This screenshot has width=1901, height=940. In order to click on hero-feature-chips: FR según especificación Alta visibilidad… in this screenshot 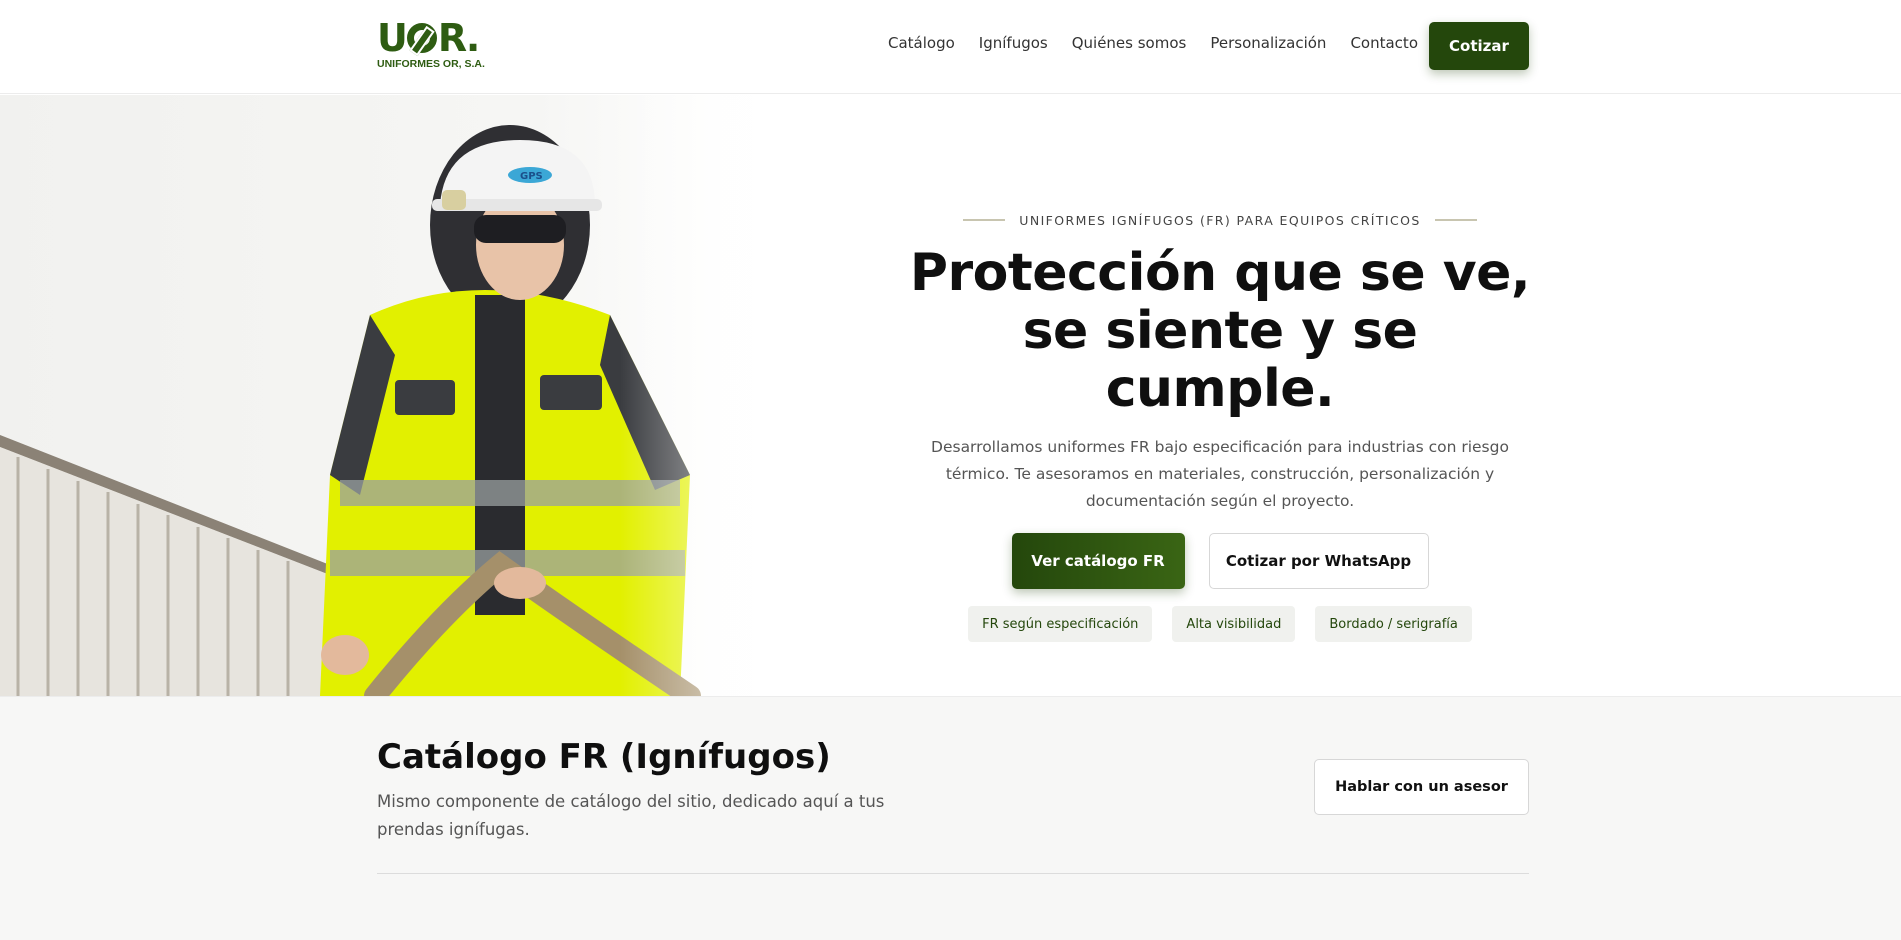, I will do `click(1220, 624)`.